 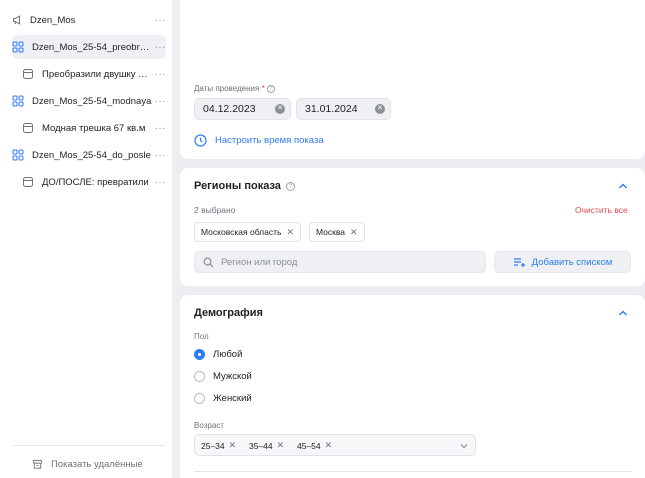 I want to click on gender-option-label: Женский, so click(x=232, y=398).